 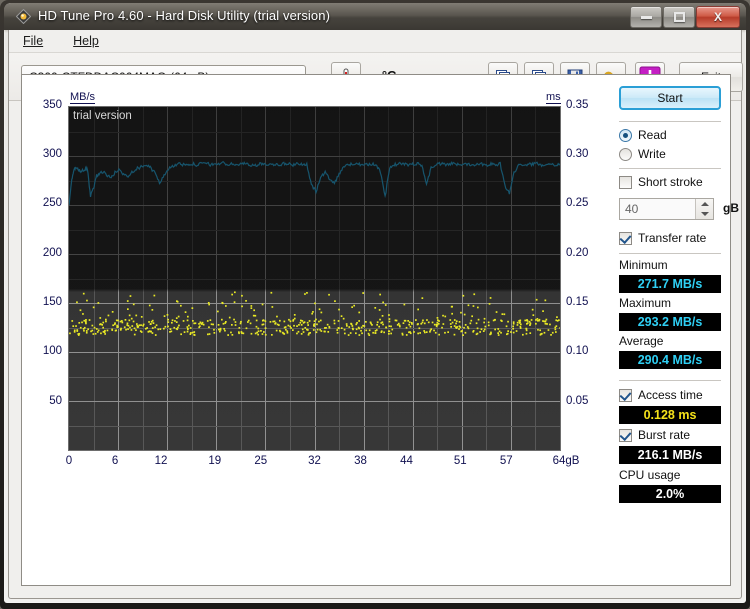 I want to click on y-tick-300: 300, so click(x=52, y=154).